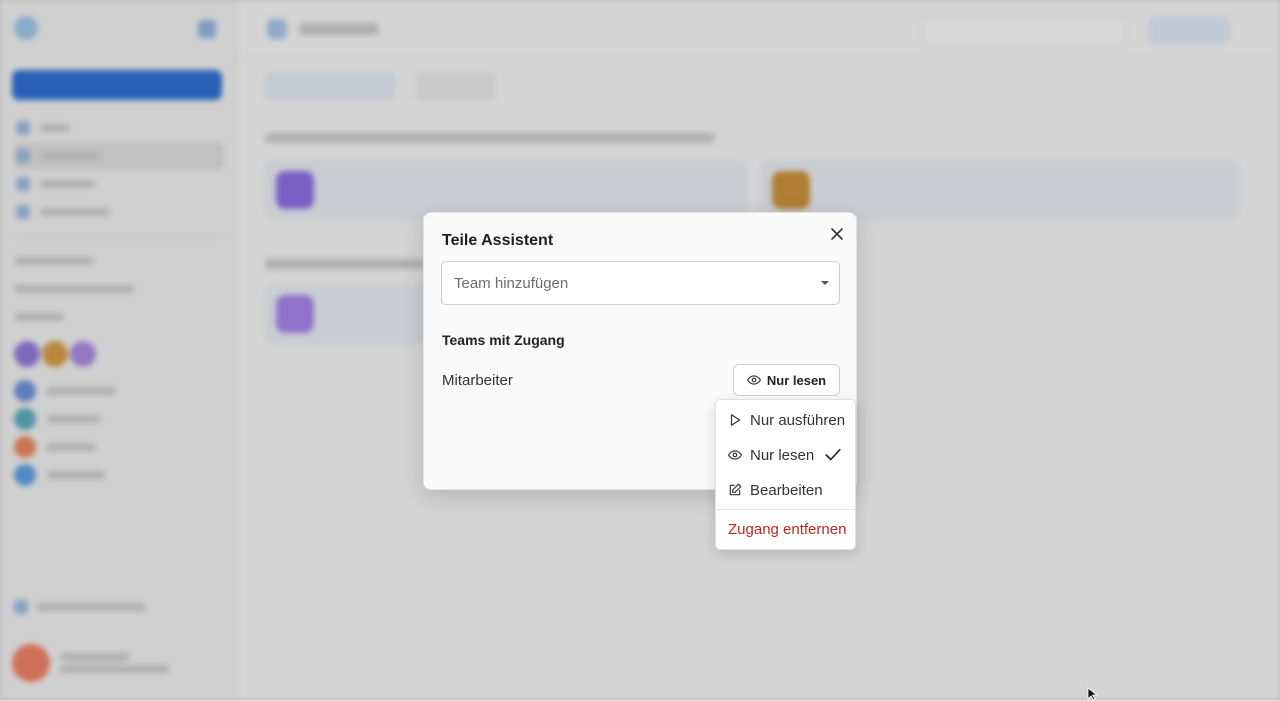 This screenshot has width=1280, height=701. What do you see at coordinates (833, 454) in the screenshot?
I see `check-icon` at bounding box center [833, 454].